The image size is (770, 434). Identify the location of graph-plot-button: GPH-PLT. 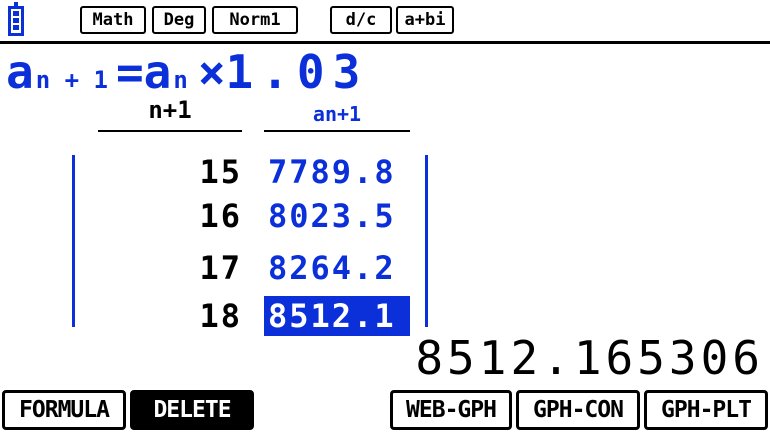
(706, 410).